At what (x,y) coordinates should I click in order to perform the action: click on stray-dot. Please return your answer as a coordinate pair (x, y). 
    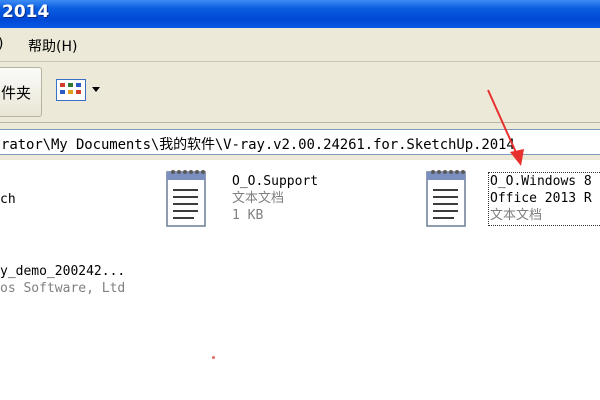
    Looking at the image, I should click on (213, 357).